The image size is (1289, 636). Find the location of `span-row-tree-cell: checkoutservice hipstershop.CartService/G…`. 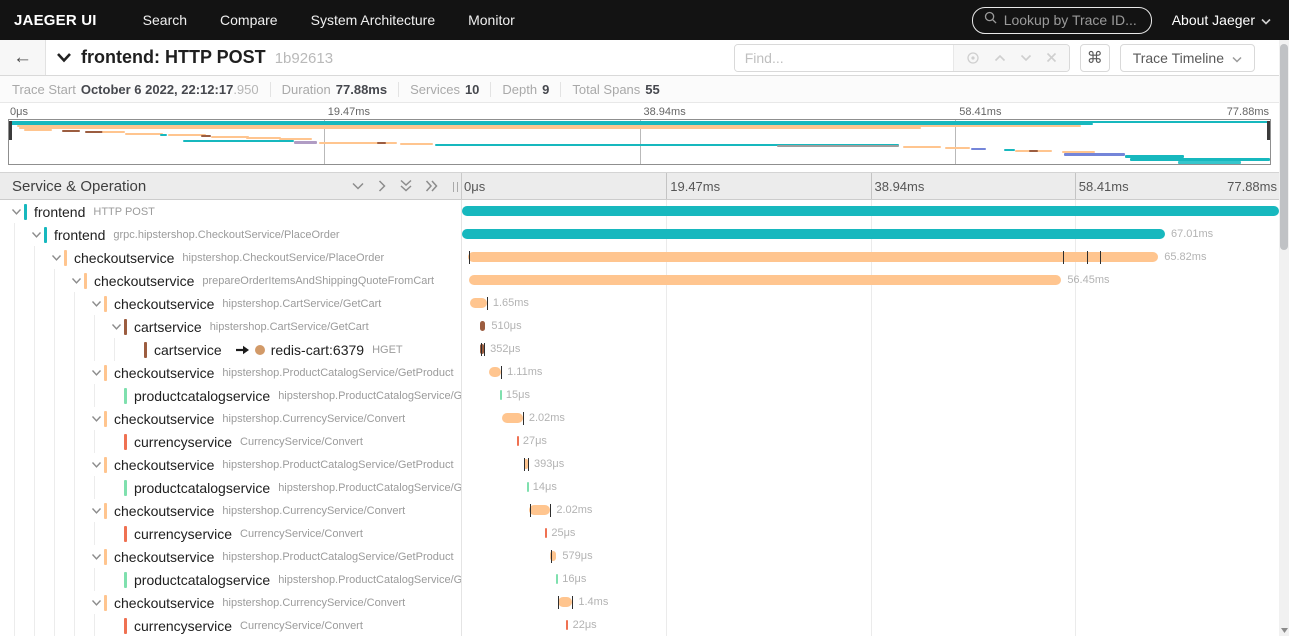

span-row-tree-cell: checkoutservice hipstershop.CartService/G… is located at coordinates (231, 303).